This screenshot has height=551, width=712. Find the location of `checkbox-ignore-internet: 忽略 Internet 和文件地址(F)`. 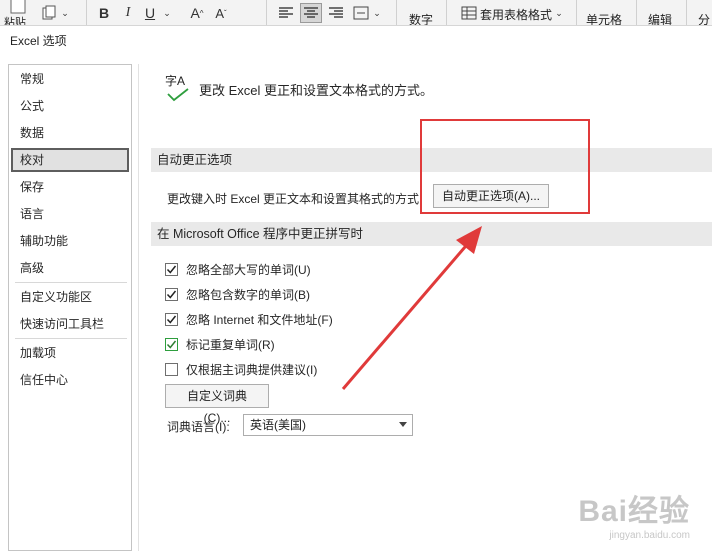

checkbox-ignore-internet: 忽略 Internet 和文件地址(F) is located at coordinates (249, 319).